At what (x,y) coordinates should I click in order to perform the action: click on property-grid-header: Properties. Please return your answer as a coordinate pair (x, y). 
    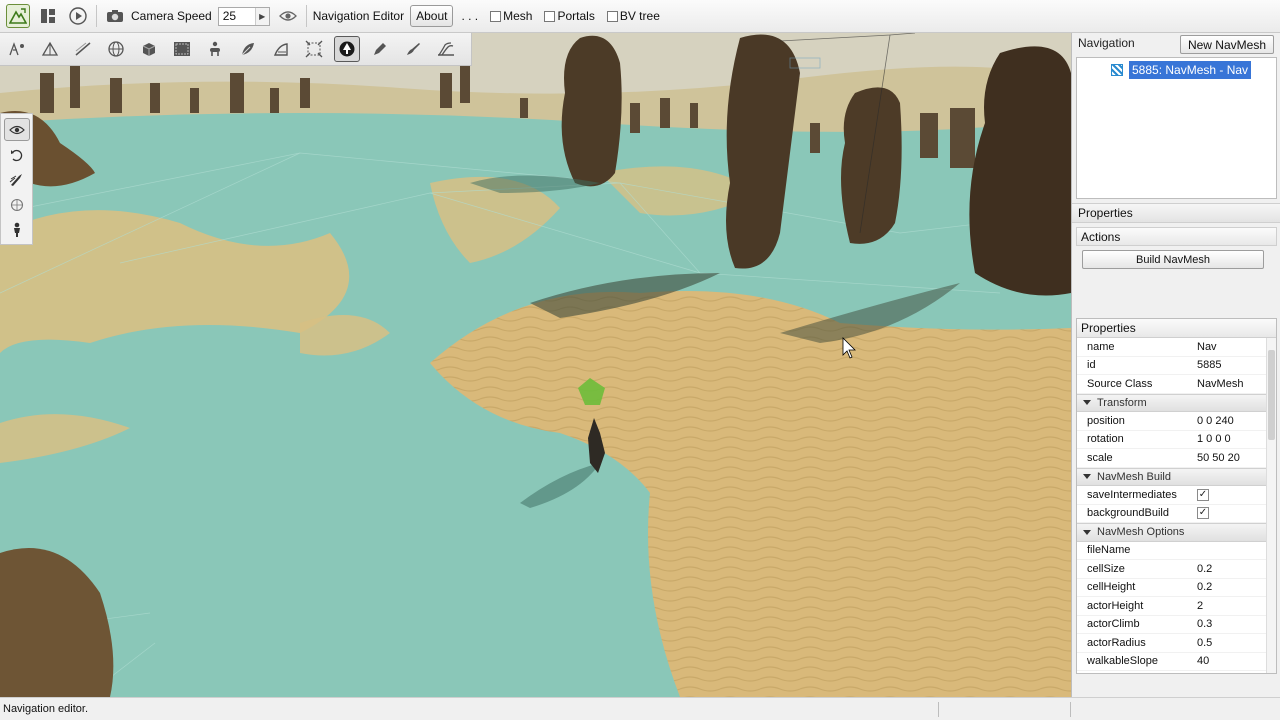
    Looking at the image, I should click on (1176, 328).